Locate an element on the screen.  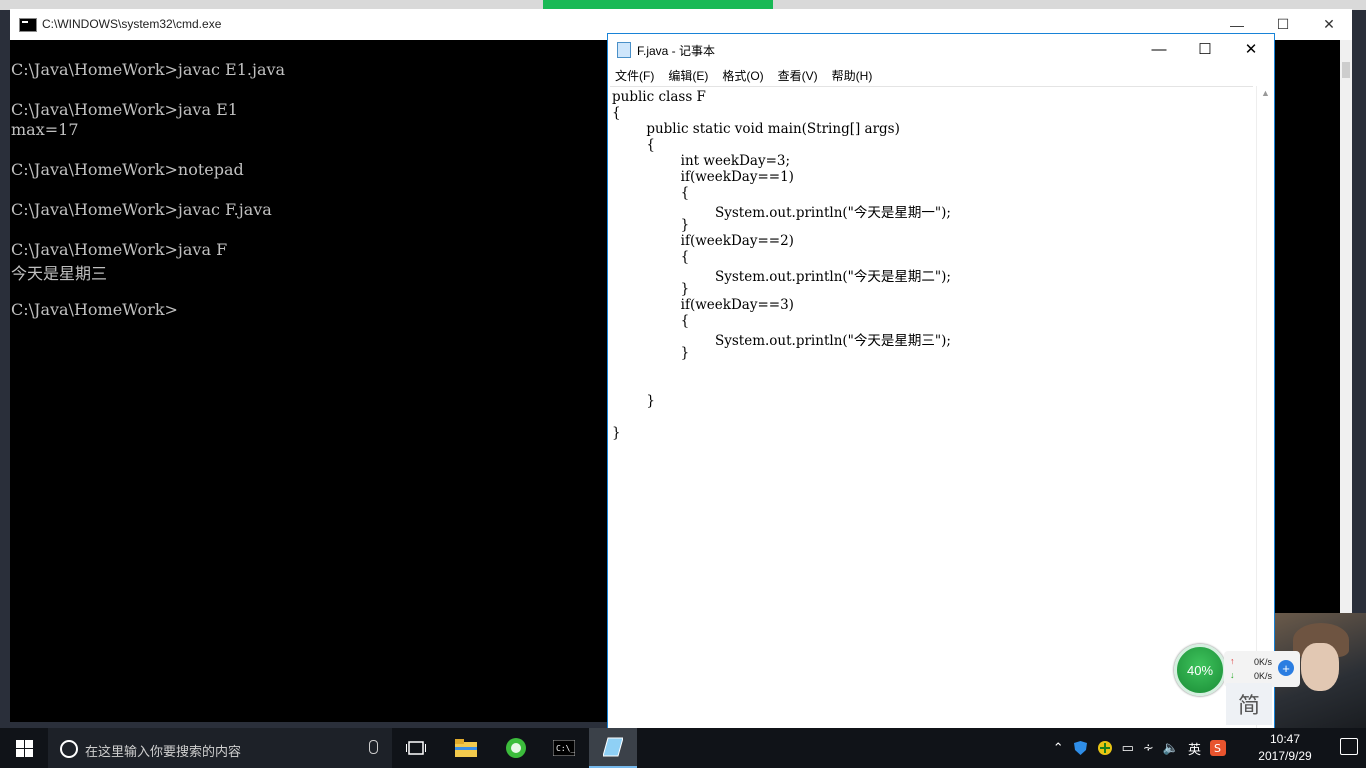
notepad-close-button: ✕ is located at coordinates (1251, 49).